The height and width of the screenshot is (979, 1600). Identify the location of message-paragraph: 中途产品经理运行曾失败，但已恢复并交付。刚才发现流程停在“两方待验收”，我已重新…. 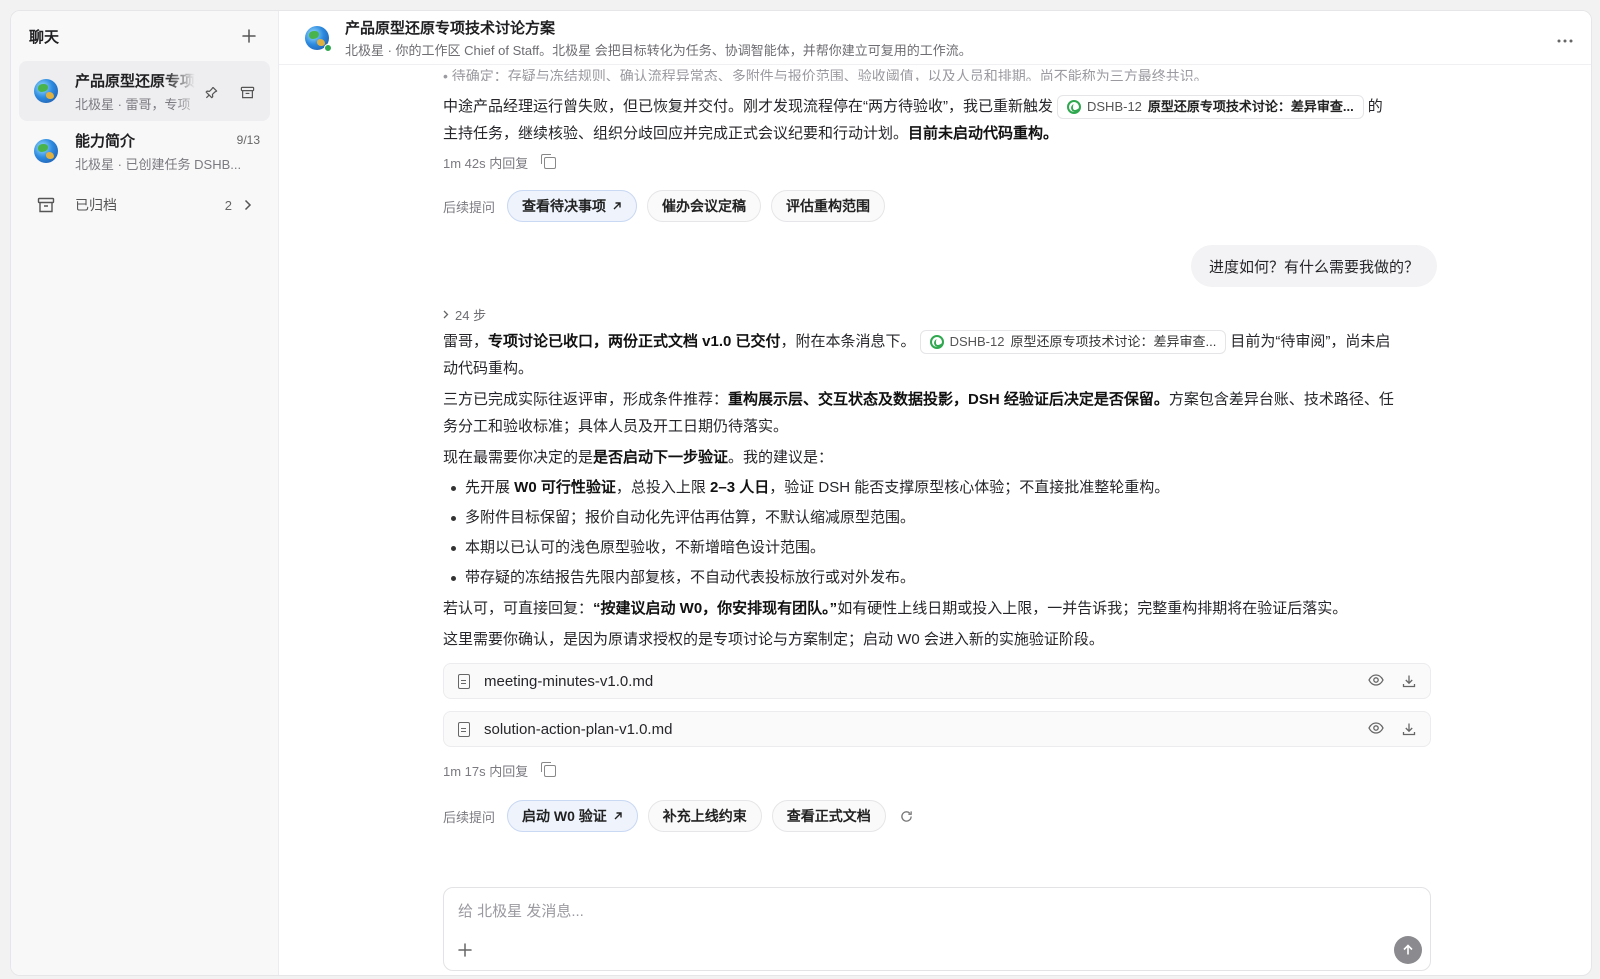
(937, 120).